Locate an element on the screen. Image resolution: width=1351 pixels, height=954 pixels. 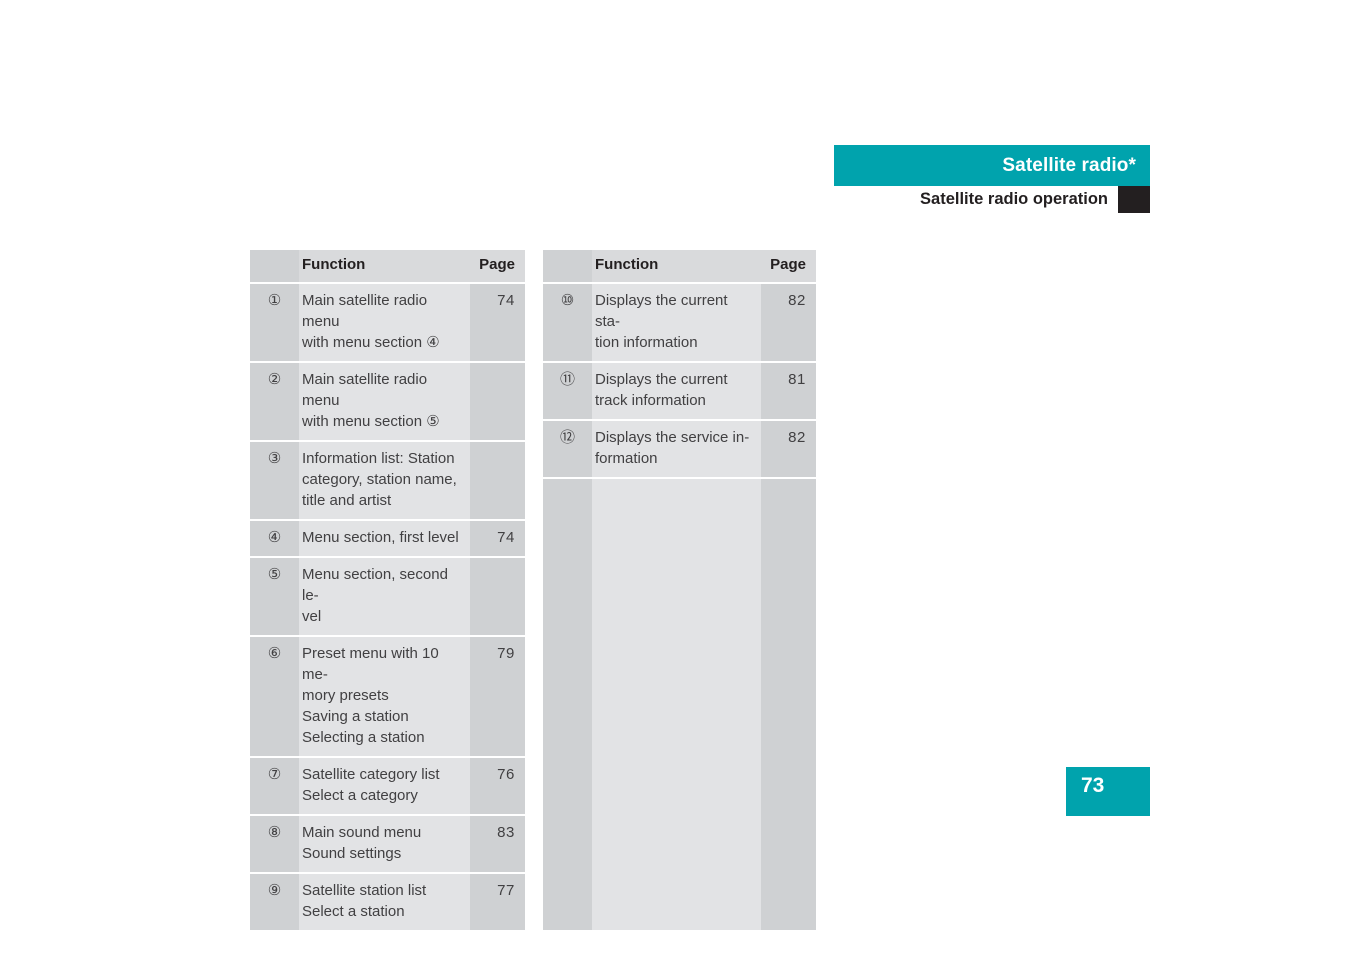
item-number-marker: ② is located at coordinates (274, 379).